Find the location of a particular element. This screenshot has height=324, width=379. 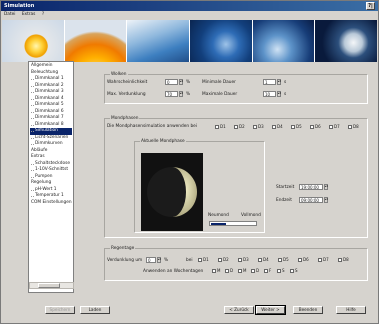

max-dauer-spinner: ▴▾ is located at coordinates (279, 94).